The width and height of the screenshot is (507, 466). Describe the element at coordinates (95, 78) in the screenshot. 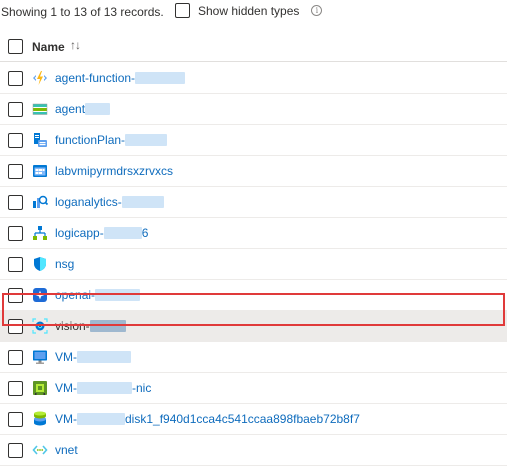

I see `resource-name-prefix: agent-function-` at that location.